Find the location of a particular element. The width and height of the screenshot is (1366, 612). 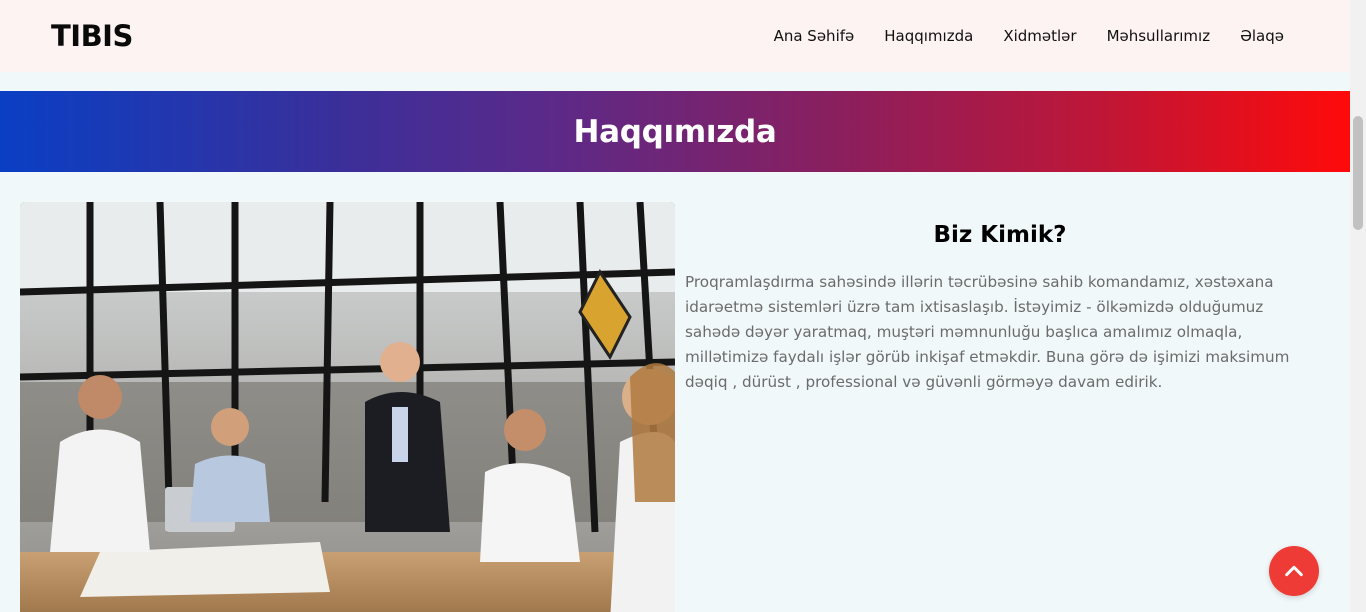

page-banner: Haqqımızda is located at coordinates (675, 131).